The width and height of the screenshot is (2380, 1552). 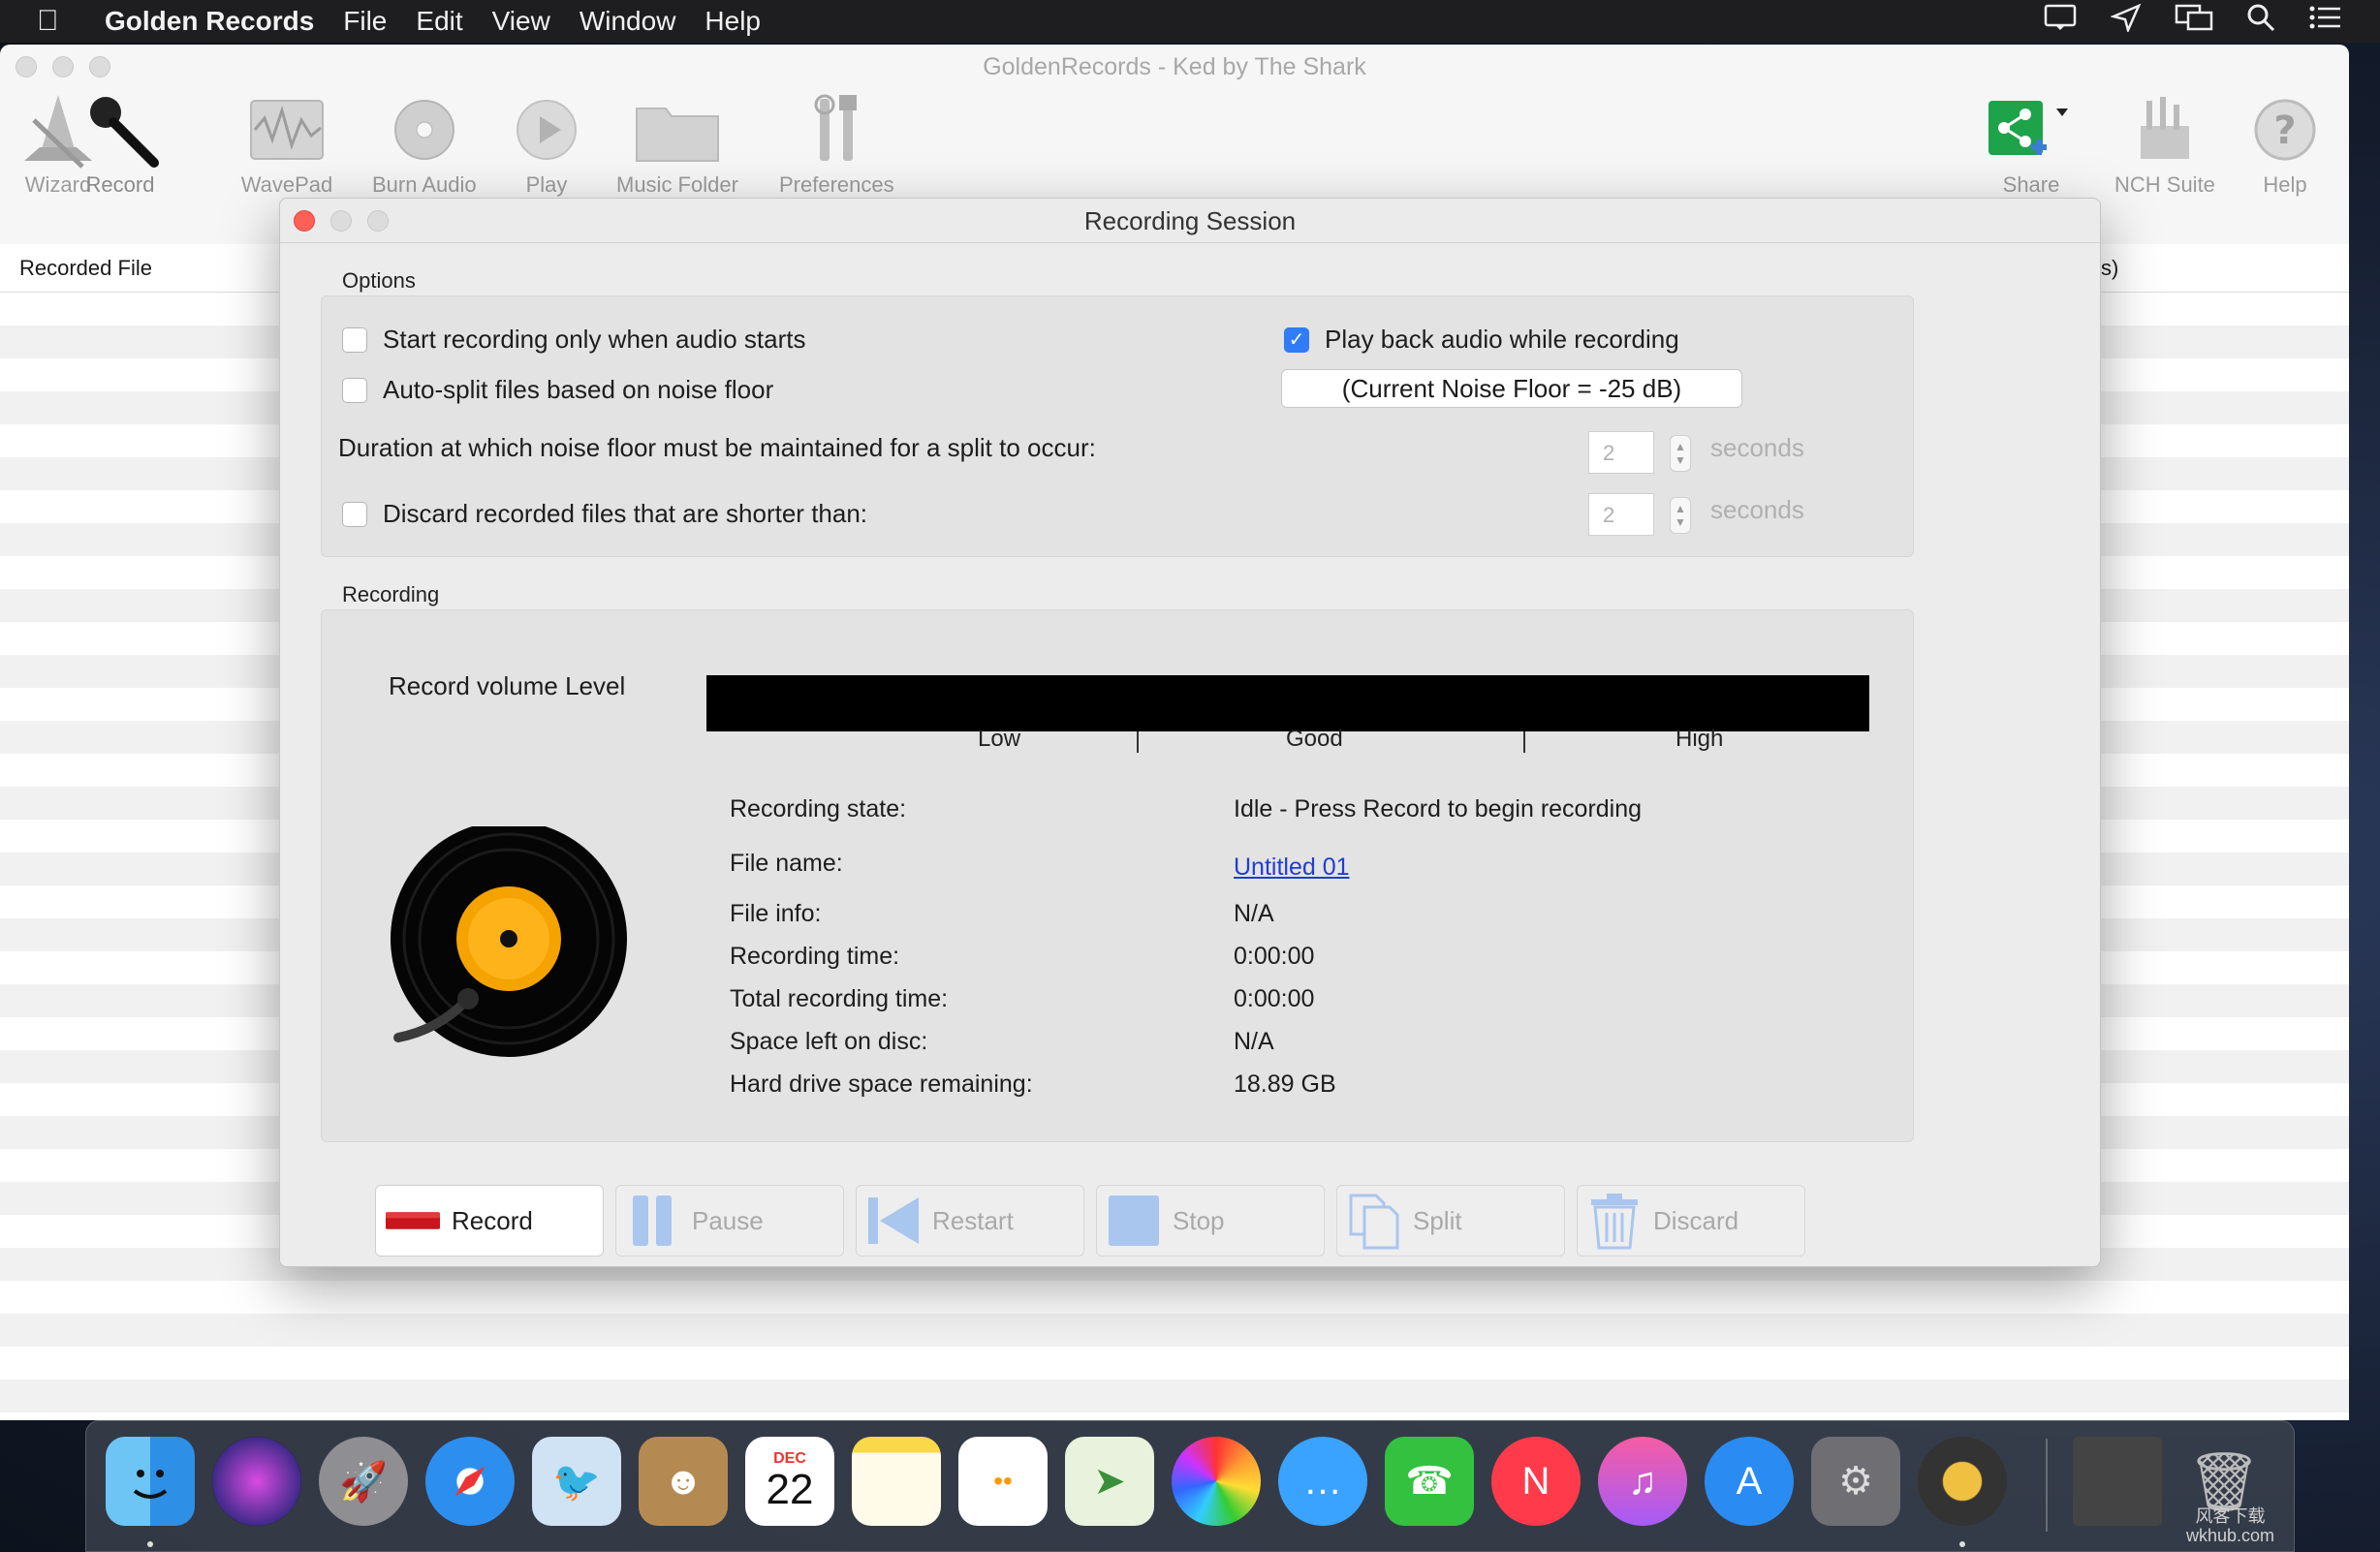 I want to click on toolbar-share-button: Share, so click(x=2031, y=144).